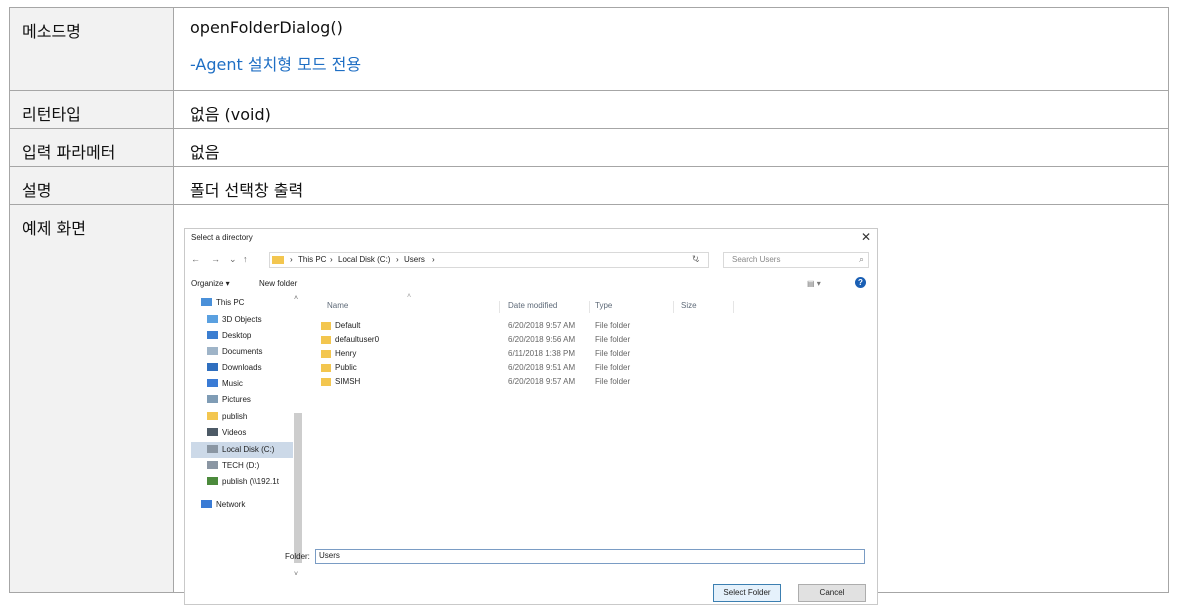 Image resolution: width=1177 pixels, height=615 pixels. Describe the element at coordinates (603, 305) in the screenshot. I see `column-type: Type` at that location.